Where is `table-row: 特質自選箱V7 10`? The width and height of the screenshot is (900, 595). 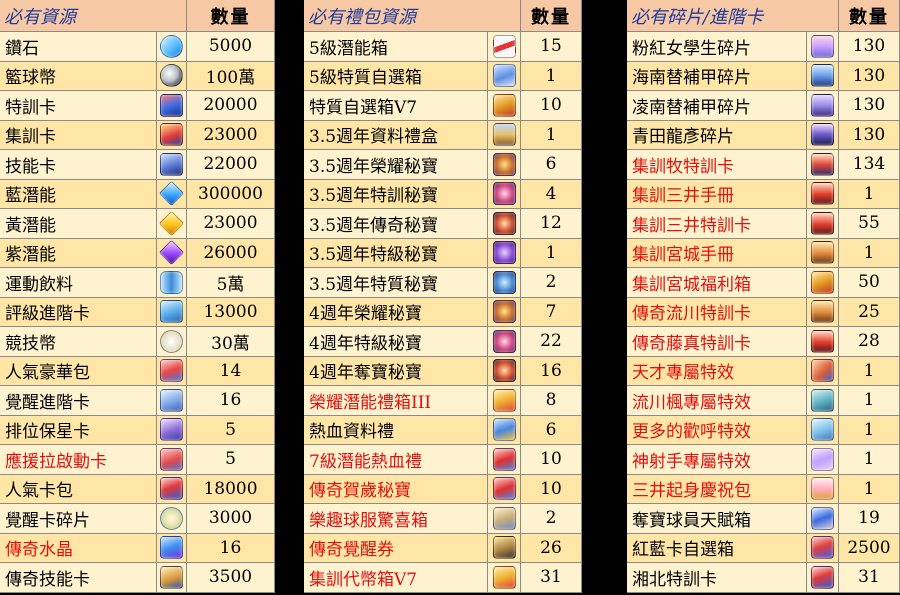 table-row: 特質自選箱V7 10 is located at coordinates (443, 106).